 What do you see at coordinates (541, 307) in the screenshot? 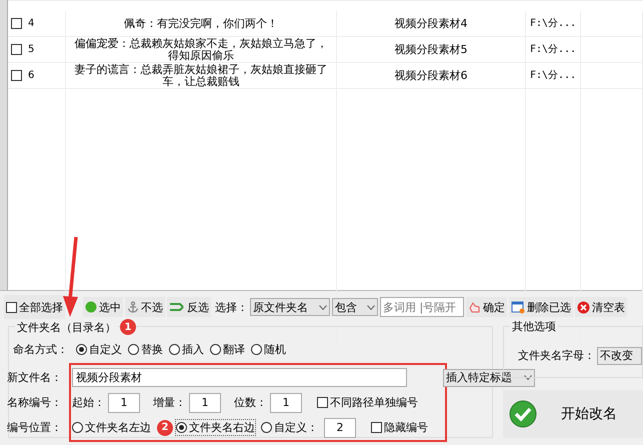
I see `delete-selected-button: 删除已选` at bounding box center [541, 307].